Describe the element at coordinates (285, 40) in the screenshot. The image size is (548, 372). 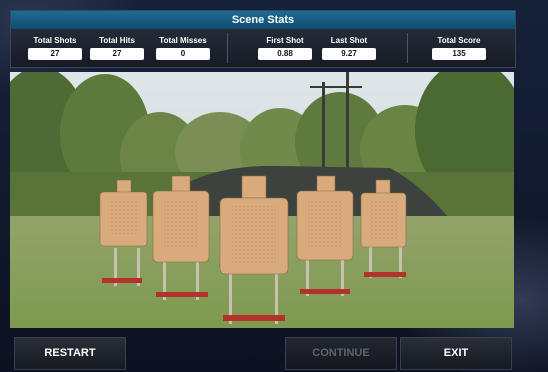
I see `stat-label: First Shot` at that location.